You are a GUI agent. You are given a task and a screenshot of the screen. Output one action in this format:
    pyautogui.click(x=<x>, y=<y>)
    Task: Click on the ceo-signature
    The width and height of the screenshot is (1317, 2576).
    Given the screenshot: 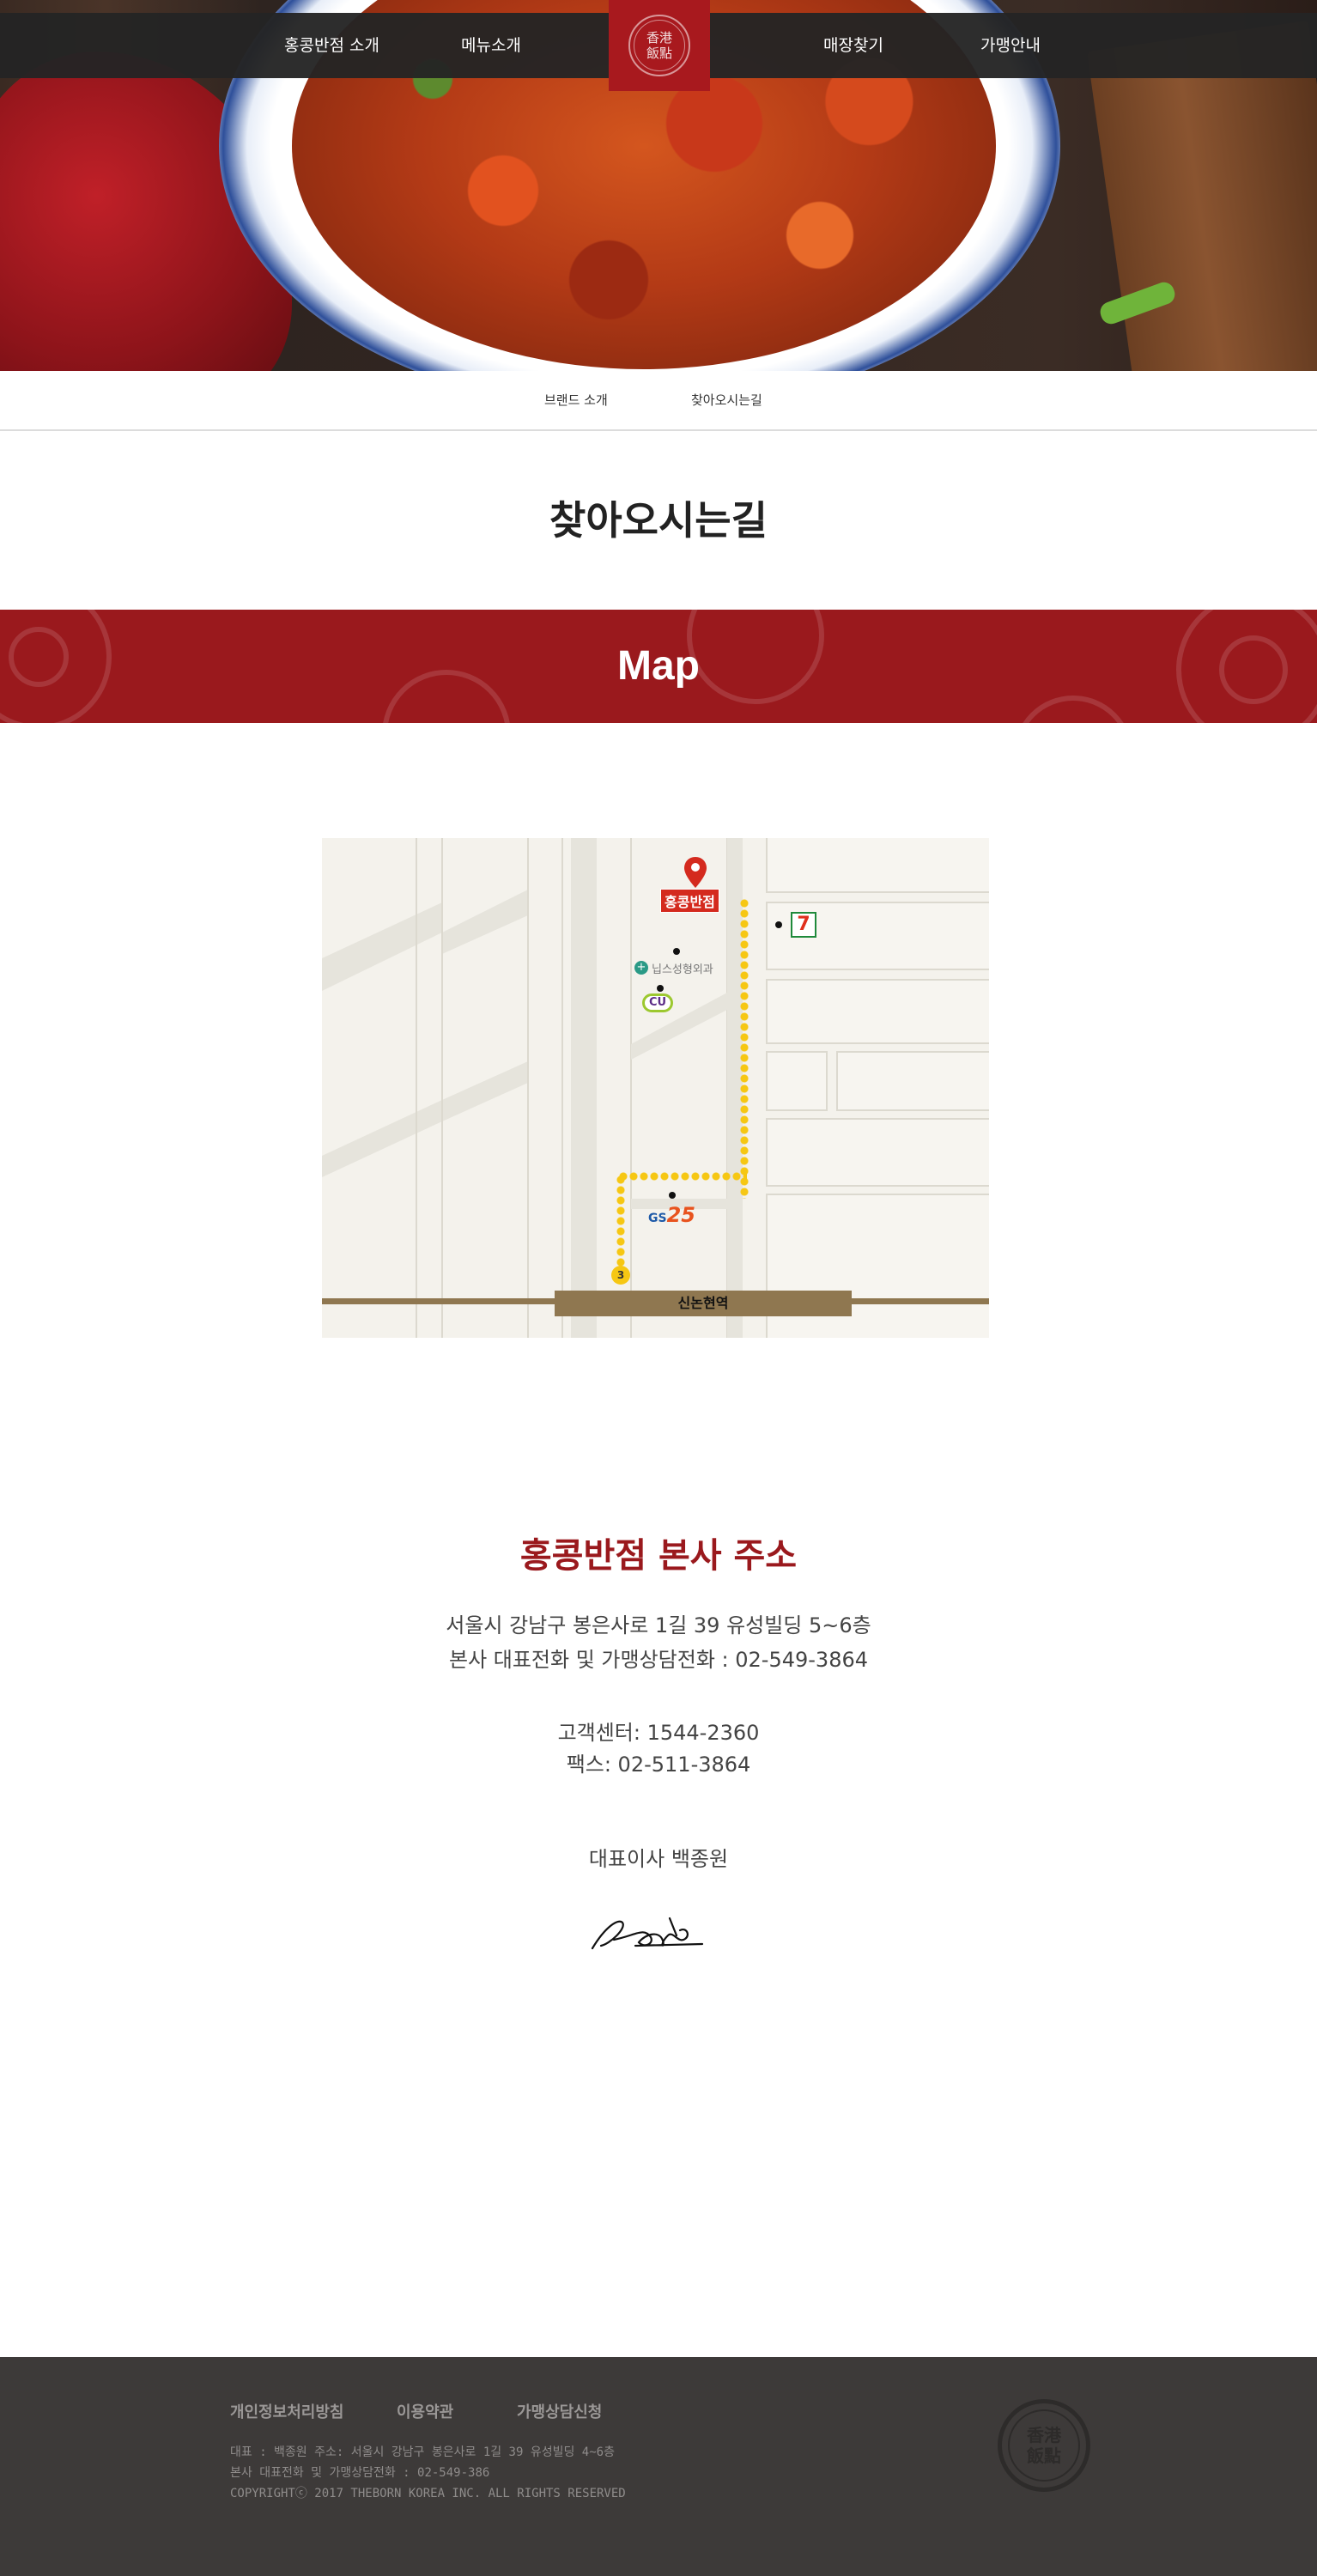 What is the action you would take?
    pyautogui.click(x=647, y=1933)
    